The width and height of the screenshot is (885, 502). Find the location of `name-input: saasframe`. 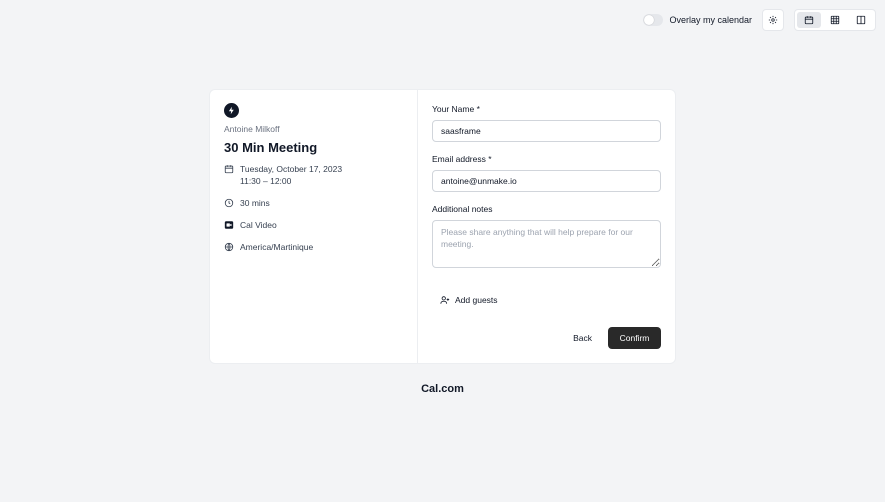

name-input: saasframe is located at coordinates (546, 131).